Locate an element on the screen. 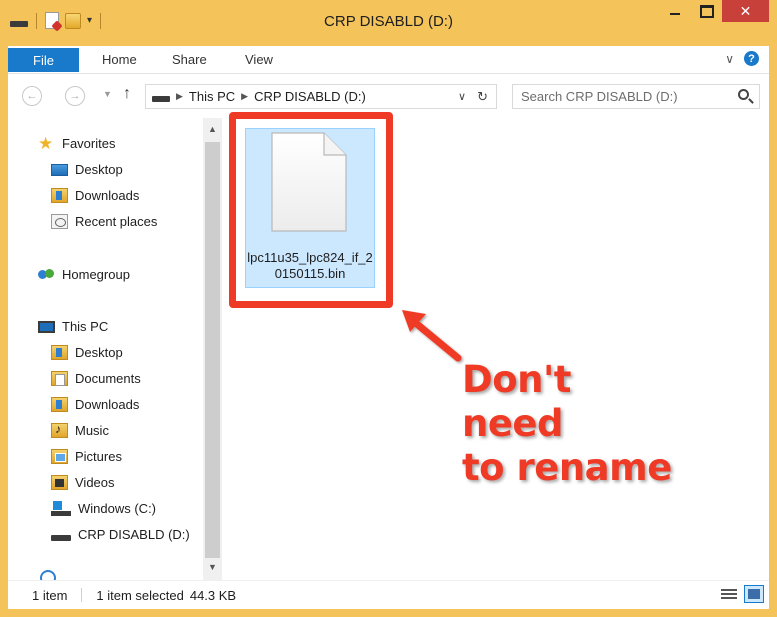  selection-status: 1 item selected is located at coordinates (140, 595).